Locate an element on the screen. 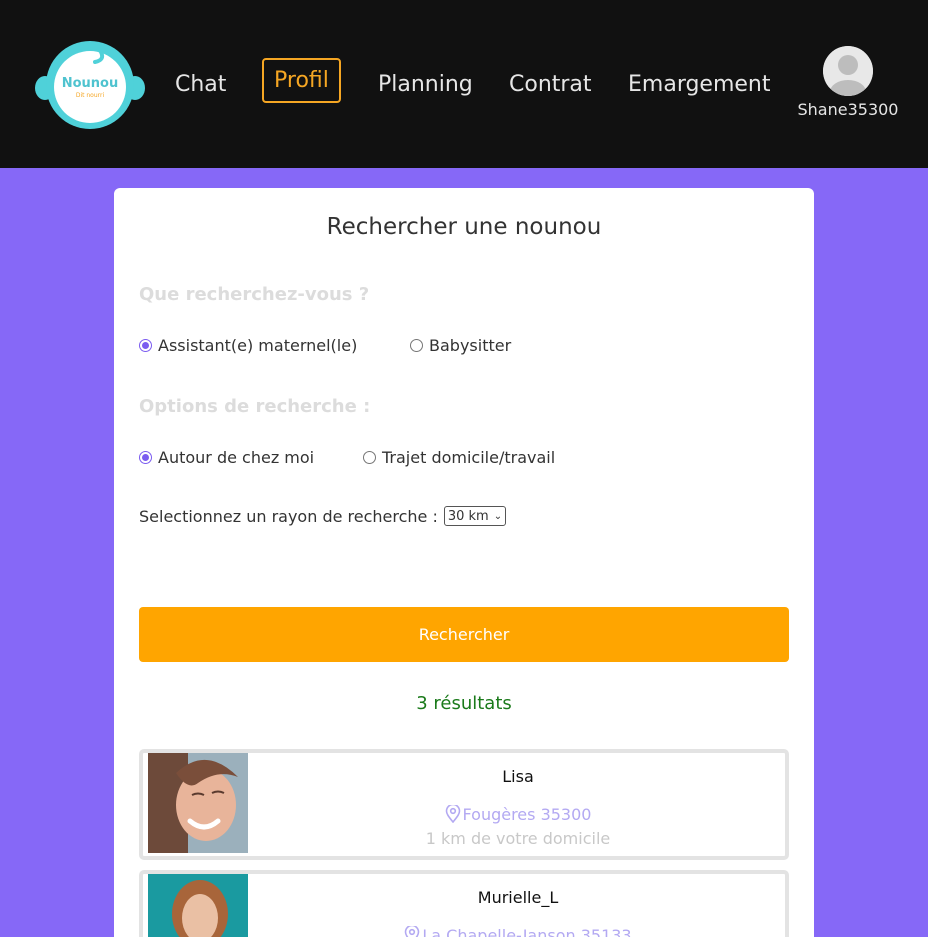 The height and width of the screenshot is (937, 928). logo-tagline: Dit nourri is located at coordinates (90, 95).